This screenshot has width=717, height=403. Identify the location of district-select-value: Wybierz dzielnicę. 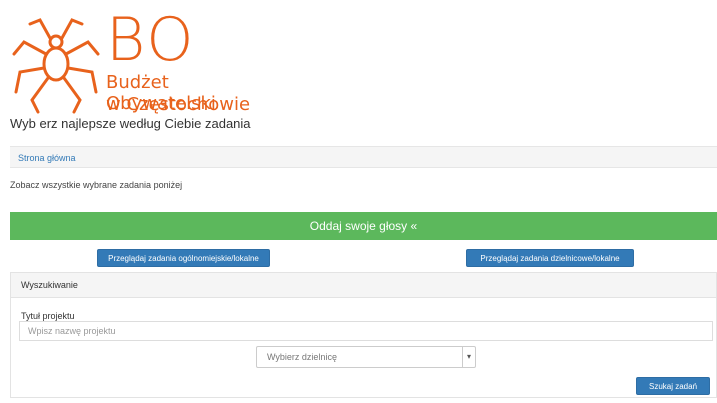
(302, 357).